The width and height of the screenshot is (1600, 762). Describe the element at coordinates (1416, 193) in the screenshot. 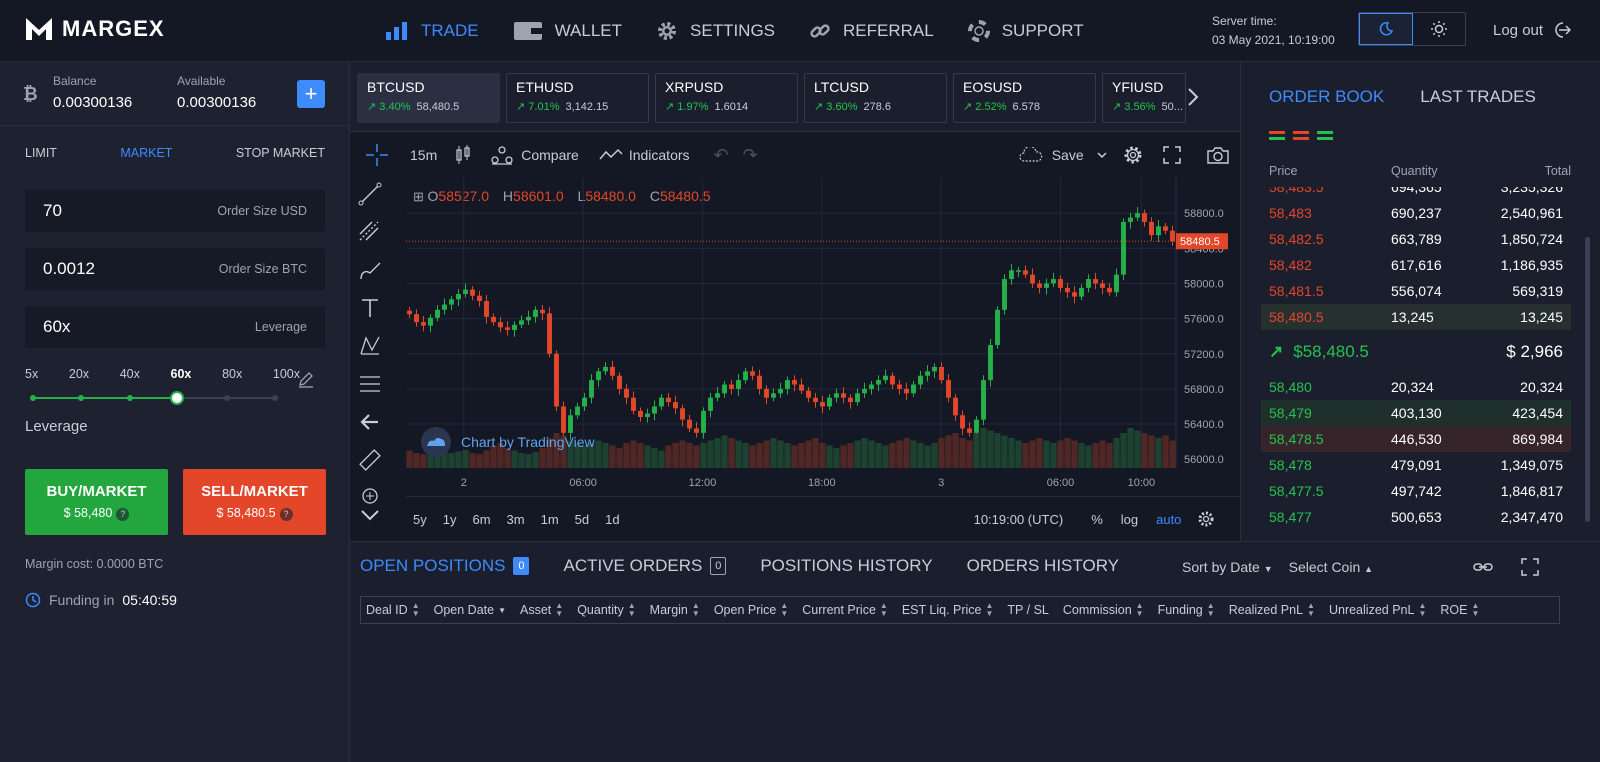

I see `ask-row: 58,483.5 694,365 3,235,326` at that location.